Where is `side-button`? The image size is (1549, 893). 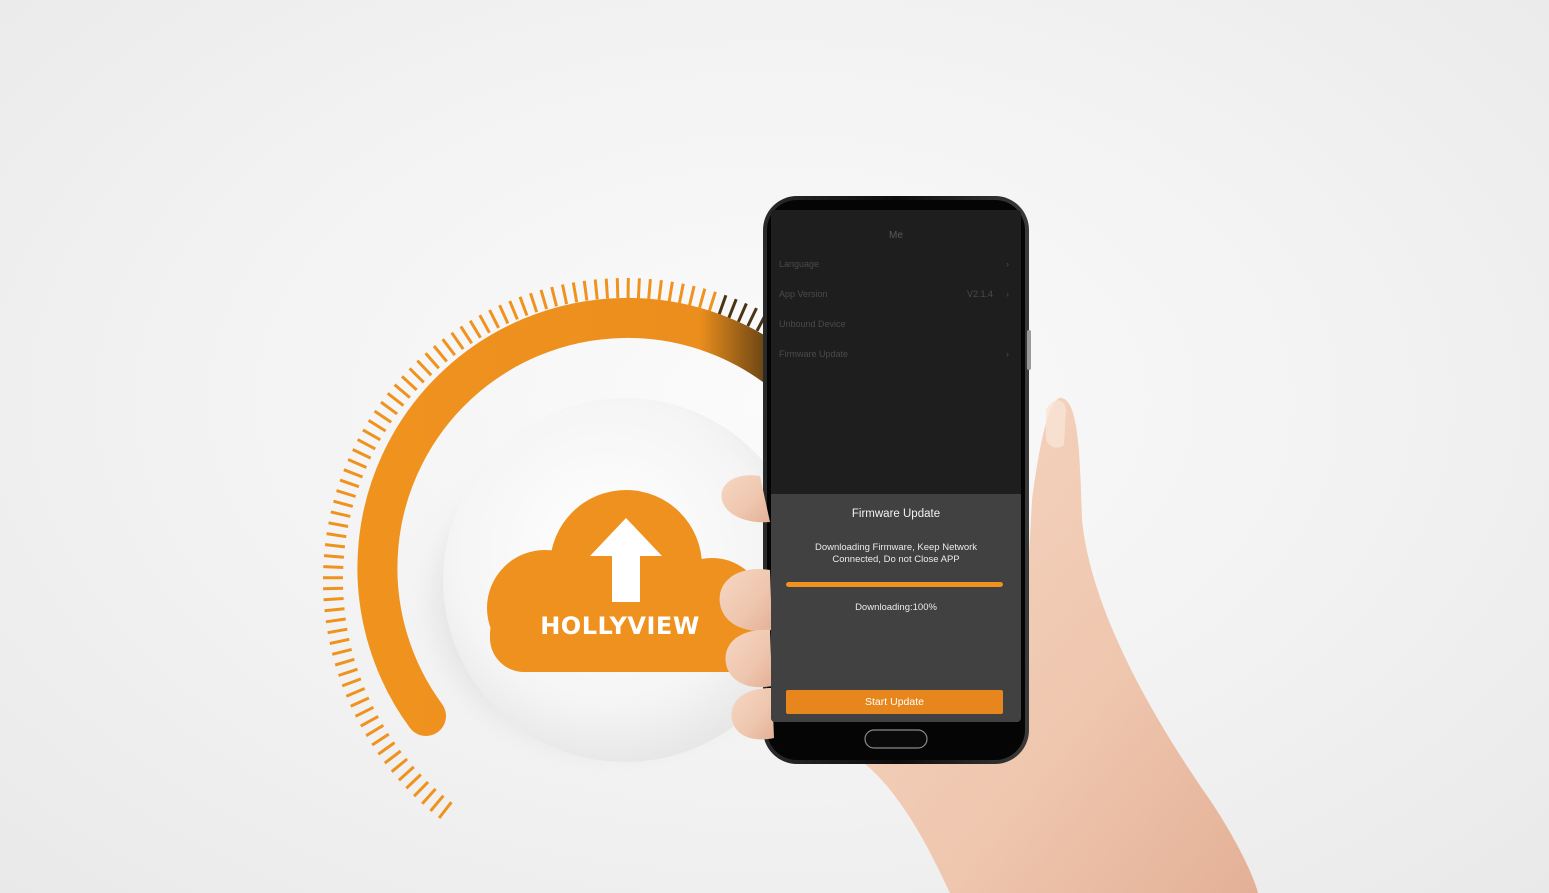 side-button is located at coordinates (1029, 350).